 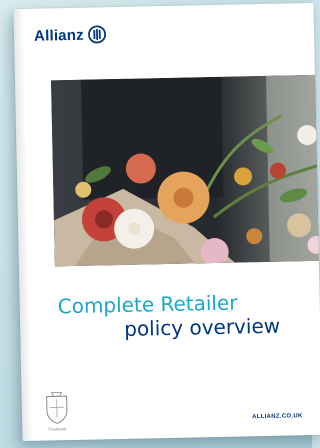 I want to click on allianz-logo: Allianz, so click(x=70, y=34).